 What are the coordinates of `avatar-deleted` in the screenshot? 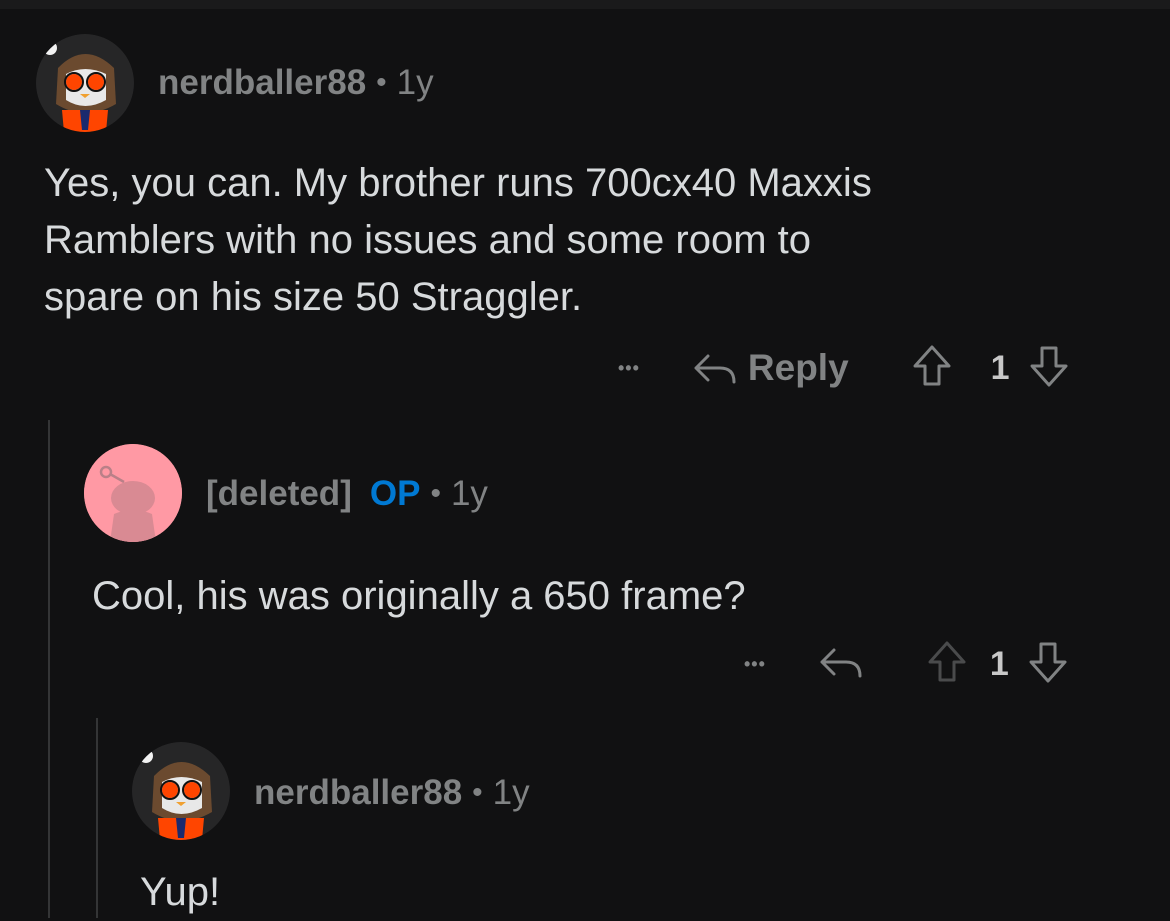 It's located at (133, 493).